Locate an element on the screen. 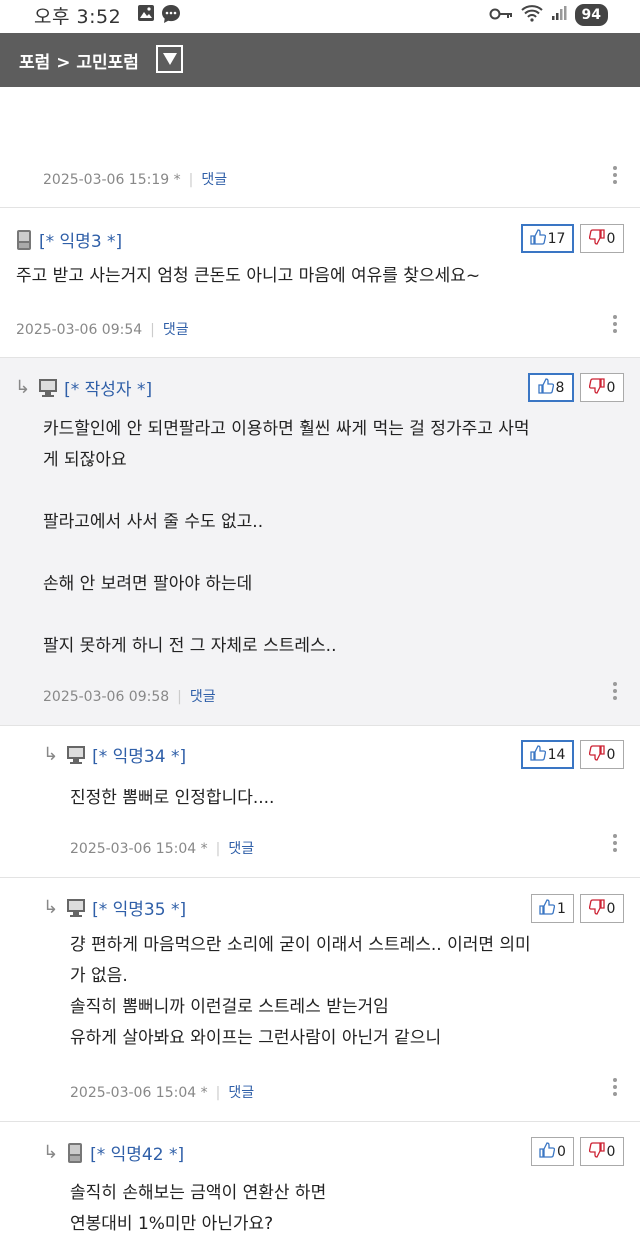 The height and width of the screenshot is (1242, 640). comment-date: 2025-03-06 09:54 is located at coordinates (79, 330).